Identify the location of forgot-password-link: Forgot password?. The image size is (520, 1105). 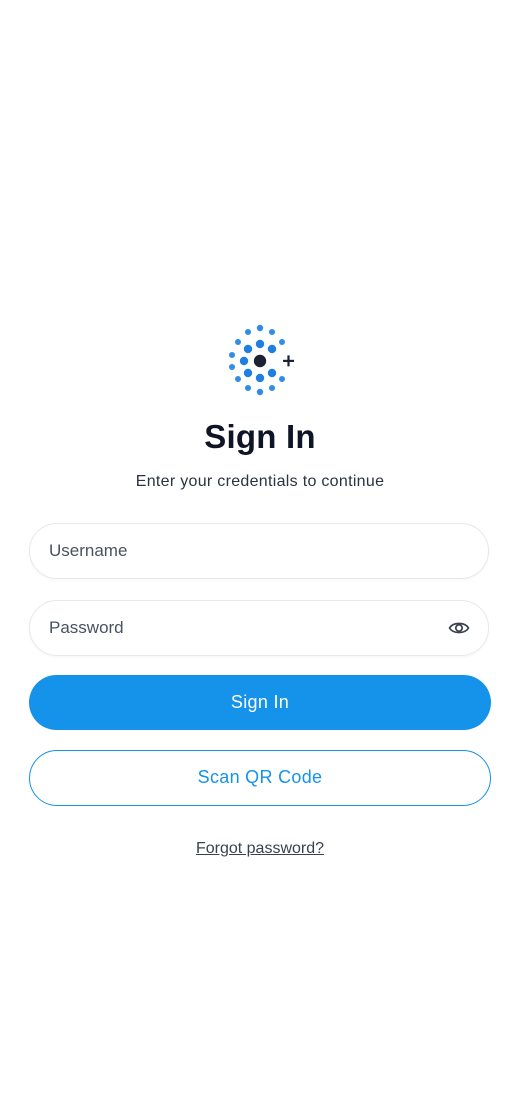
(260, 848).